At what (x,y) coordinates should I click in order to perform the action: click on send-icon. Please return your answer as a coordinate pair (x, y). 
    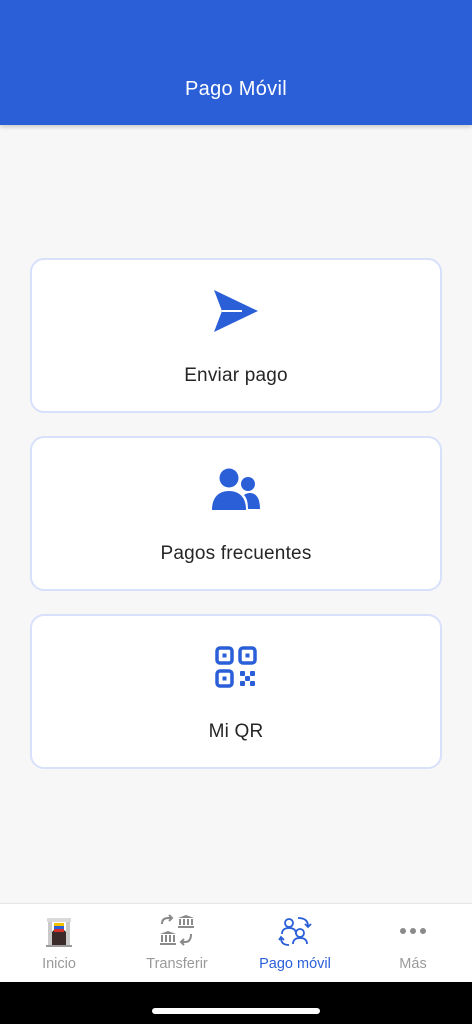
    Looking at the image, I should click on (236, 313).